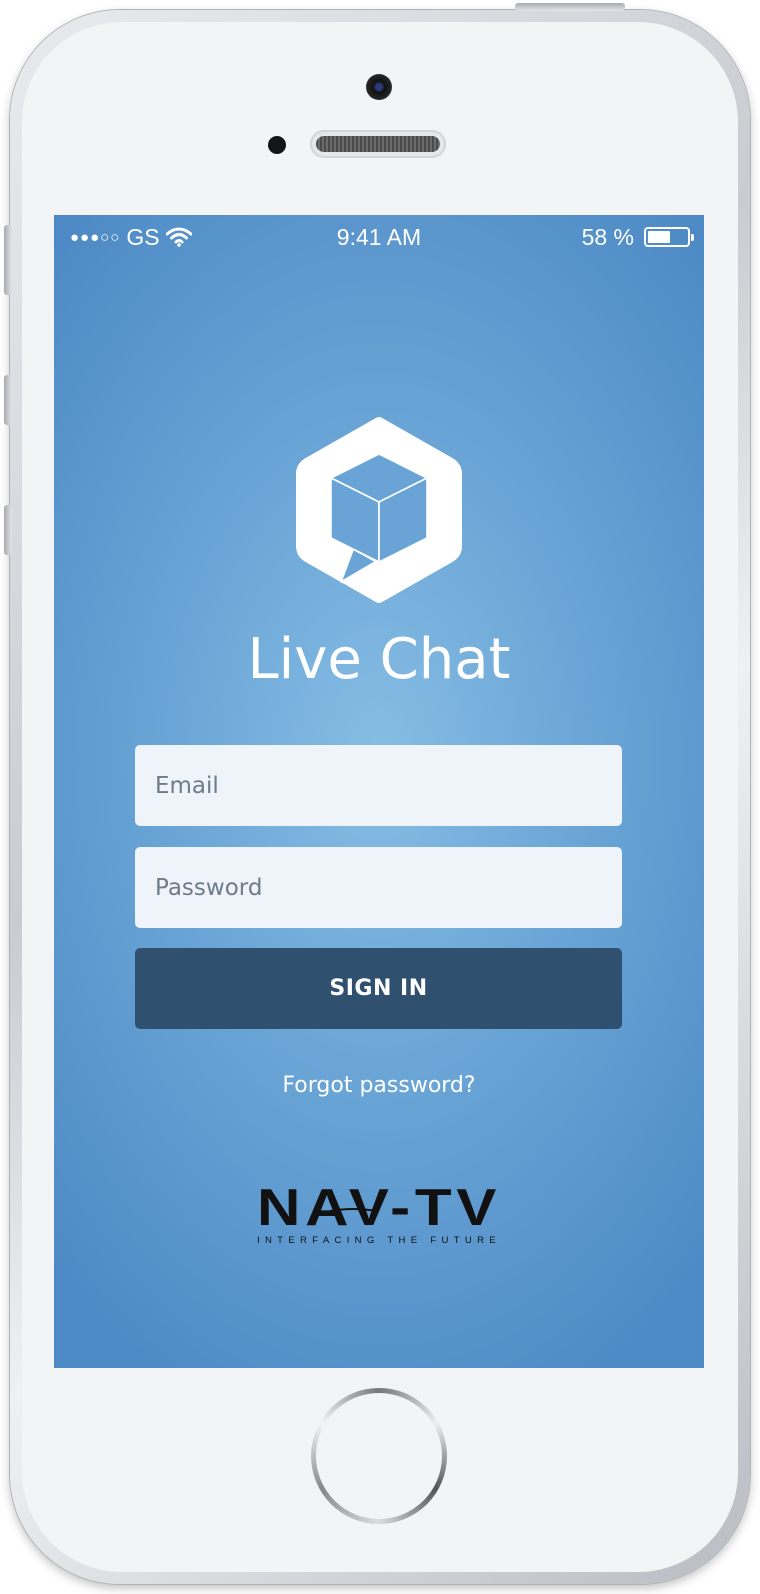 The height and width of the screenshot is (1594, 760). I want to click on speaker-grill, so click(378, 144).